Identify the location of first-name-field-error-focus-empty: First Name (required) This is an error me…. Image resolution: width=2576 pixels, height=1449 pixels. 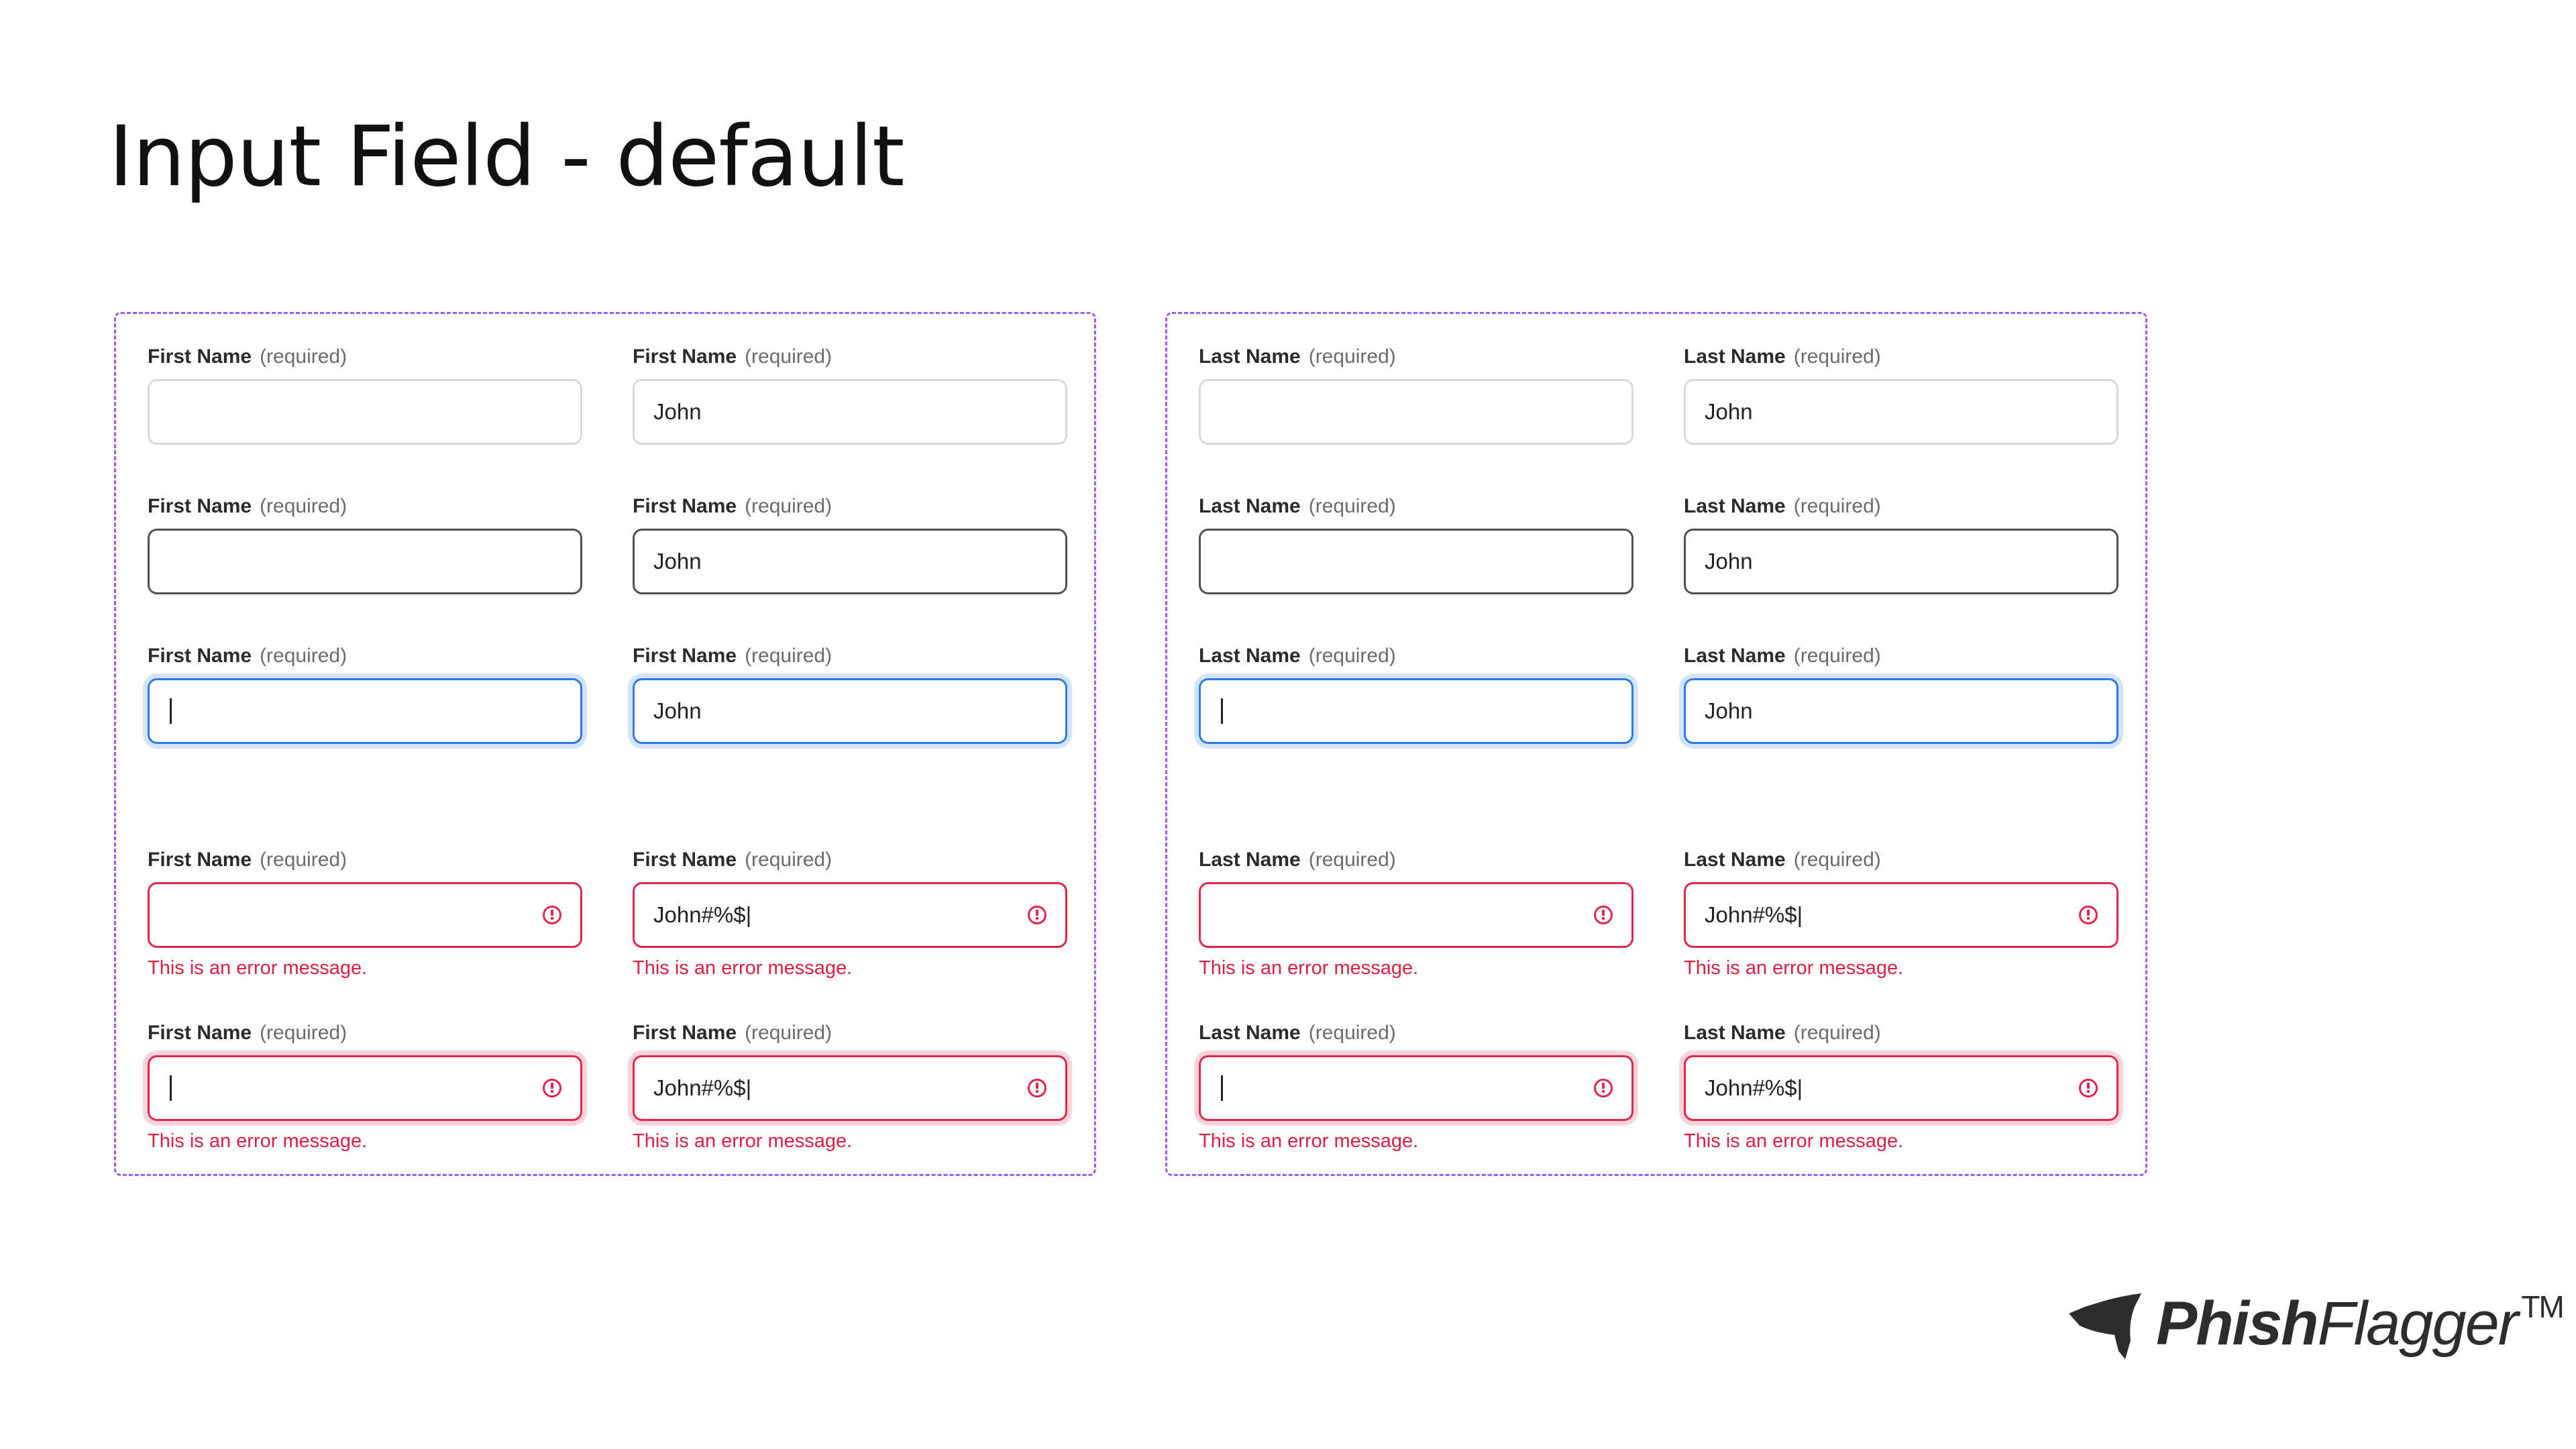
(365, 1087).